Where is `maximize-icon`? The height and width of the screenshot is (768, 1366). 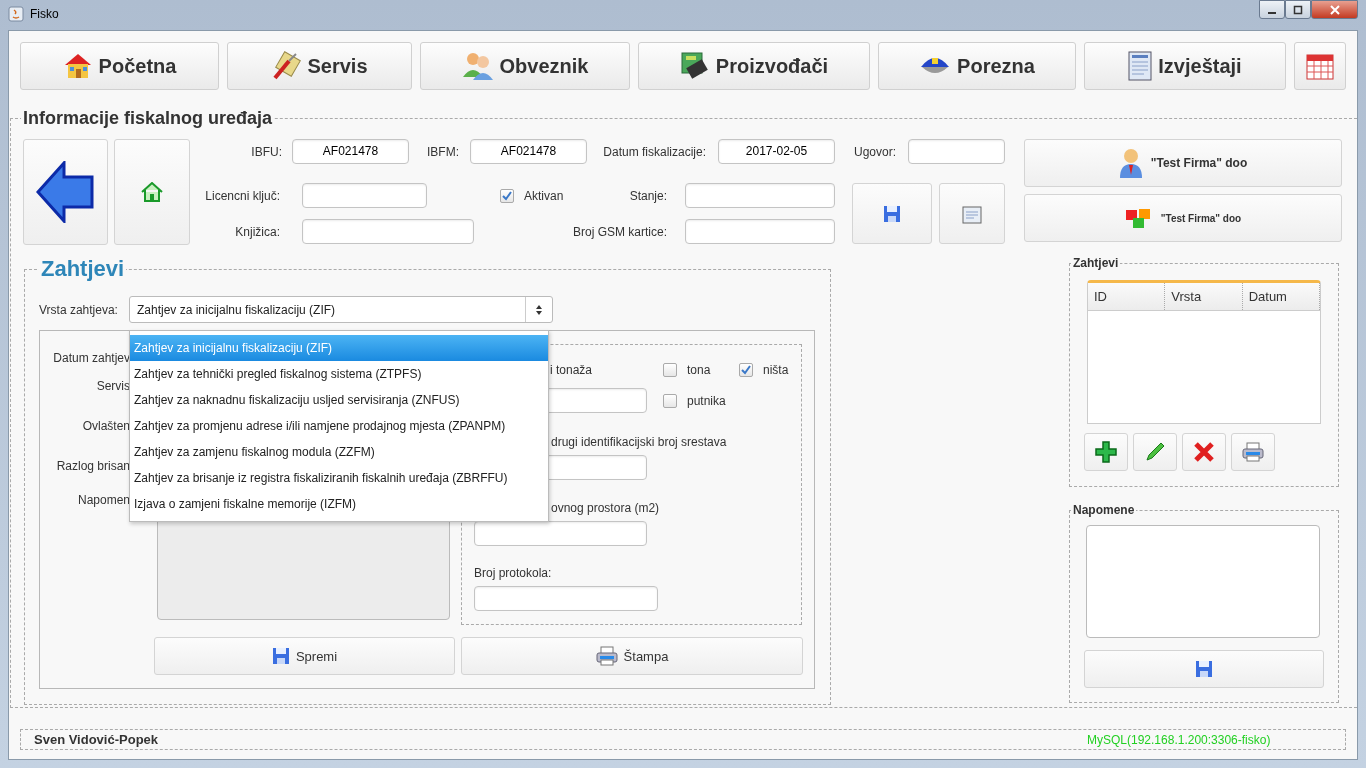
maximize-icon is located at coordinates (1298, 9).